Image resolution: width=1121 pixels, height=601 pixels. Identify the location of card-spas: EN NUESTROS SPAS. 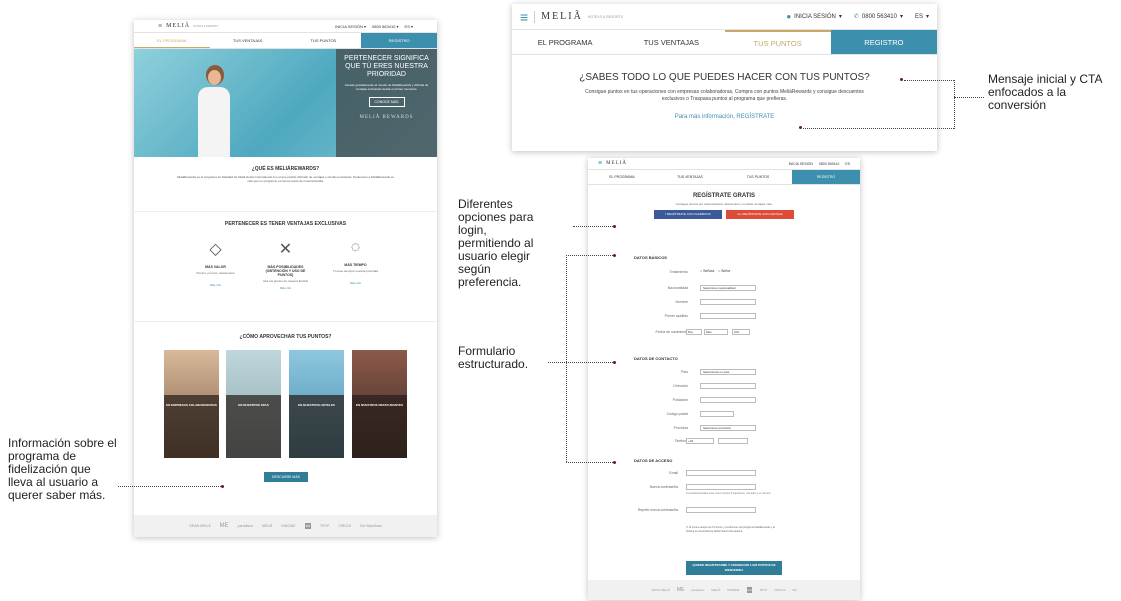
(253, 404).